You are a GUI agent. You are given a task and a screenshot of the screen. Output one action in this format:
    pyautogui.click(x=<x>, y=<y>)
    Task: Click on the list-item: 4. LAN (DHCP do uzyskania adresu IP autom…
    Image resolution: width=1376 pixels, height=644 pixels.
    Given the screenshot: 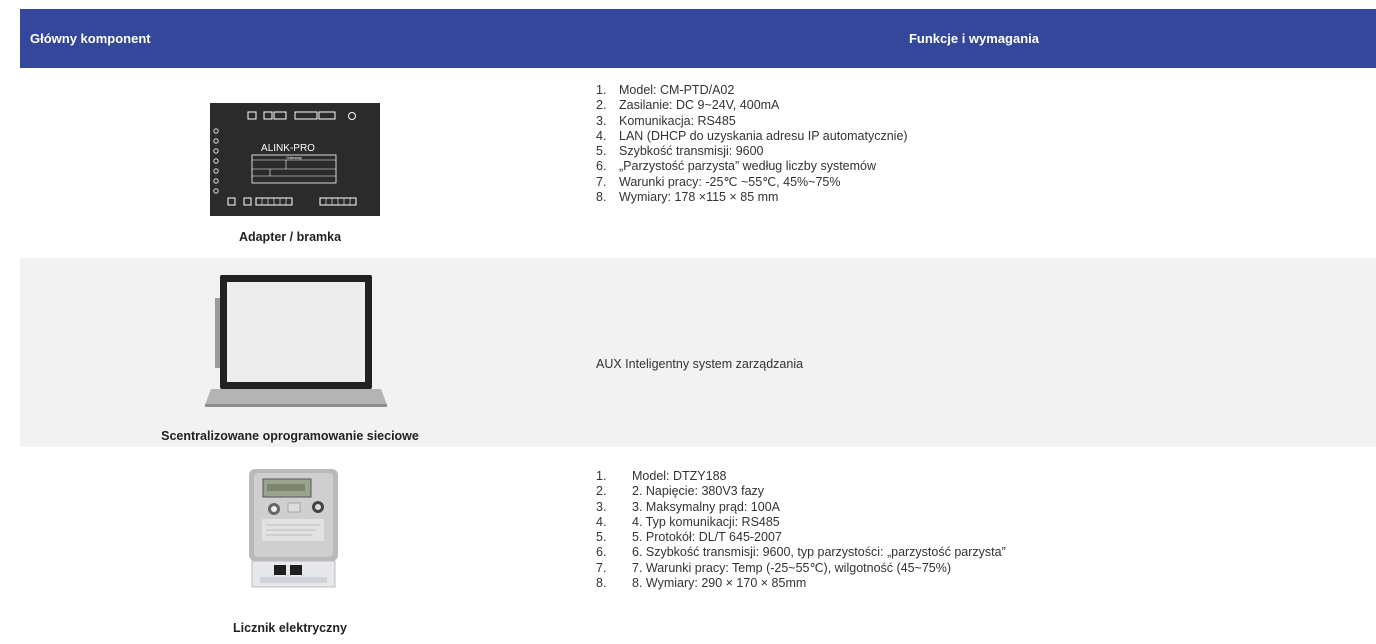 What is the action you would take?
    pyautogui.click(x=752, y=135)
    